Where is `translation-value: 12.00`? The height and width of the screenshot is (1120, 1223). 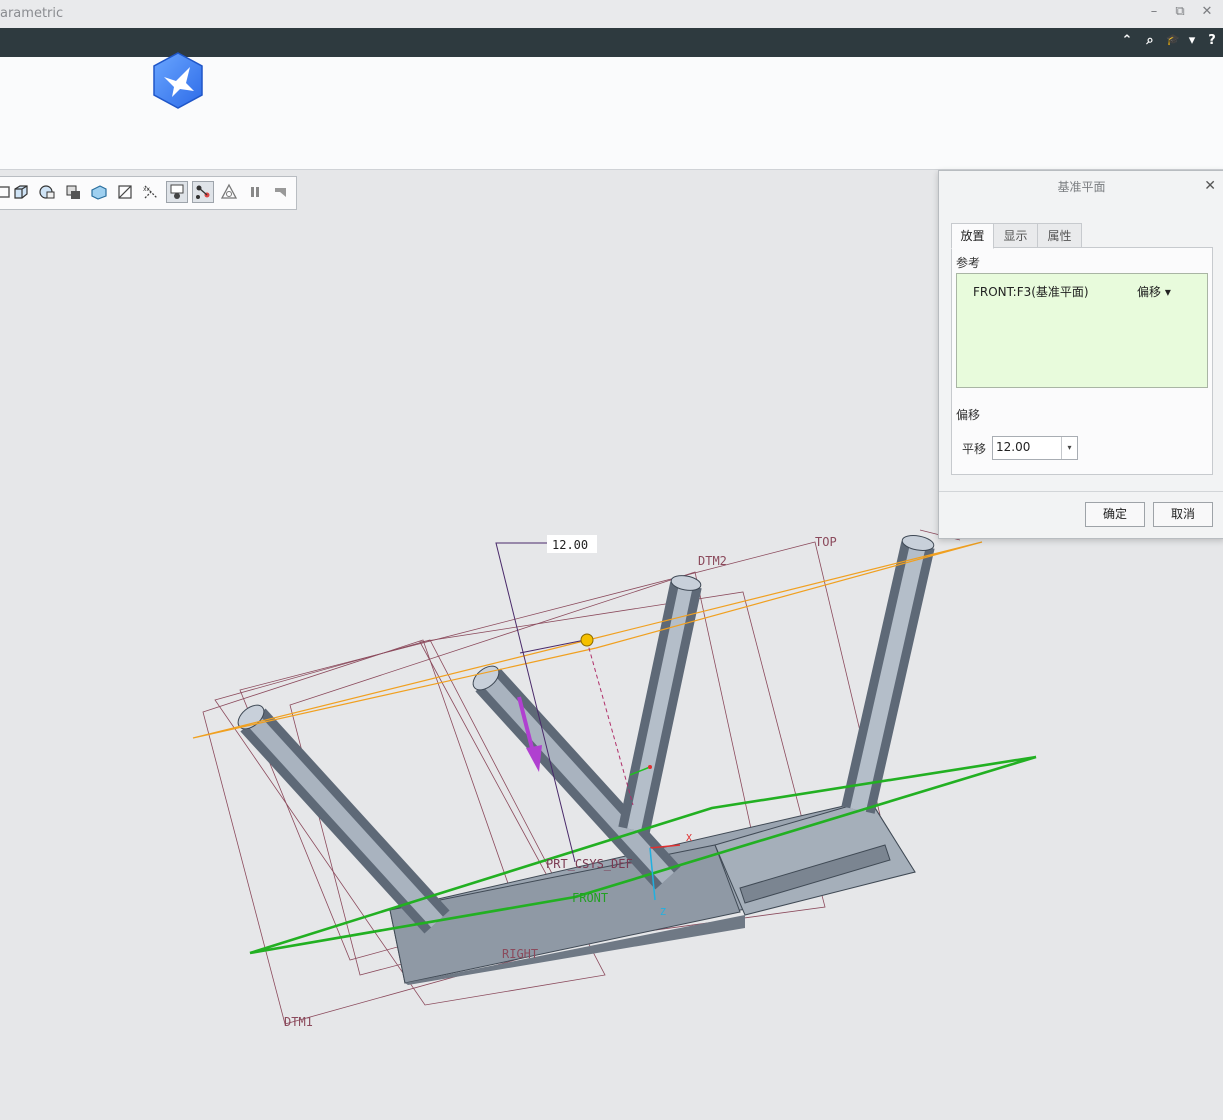
translation-value: 12.00 is located at coordinates (1013, 447).